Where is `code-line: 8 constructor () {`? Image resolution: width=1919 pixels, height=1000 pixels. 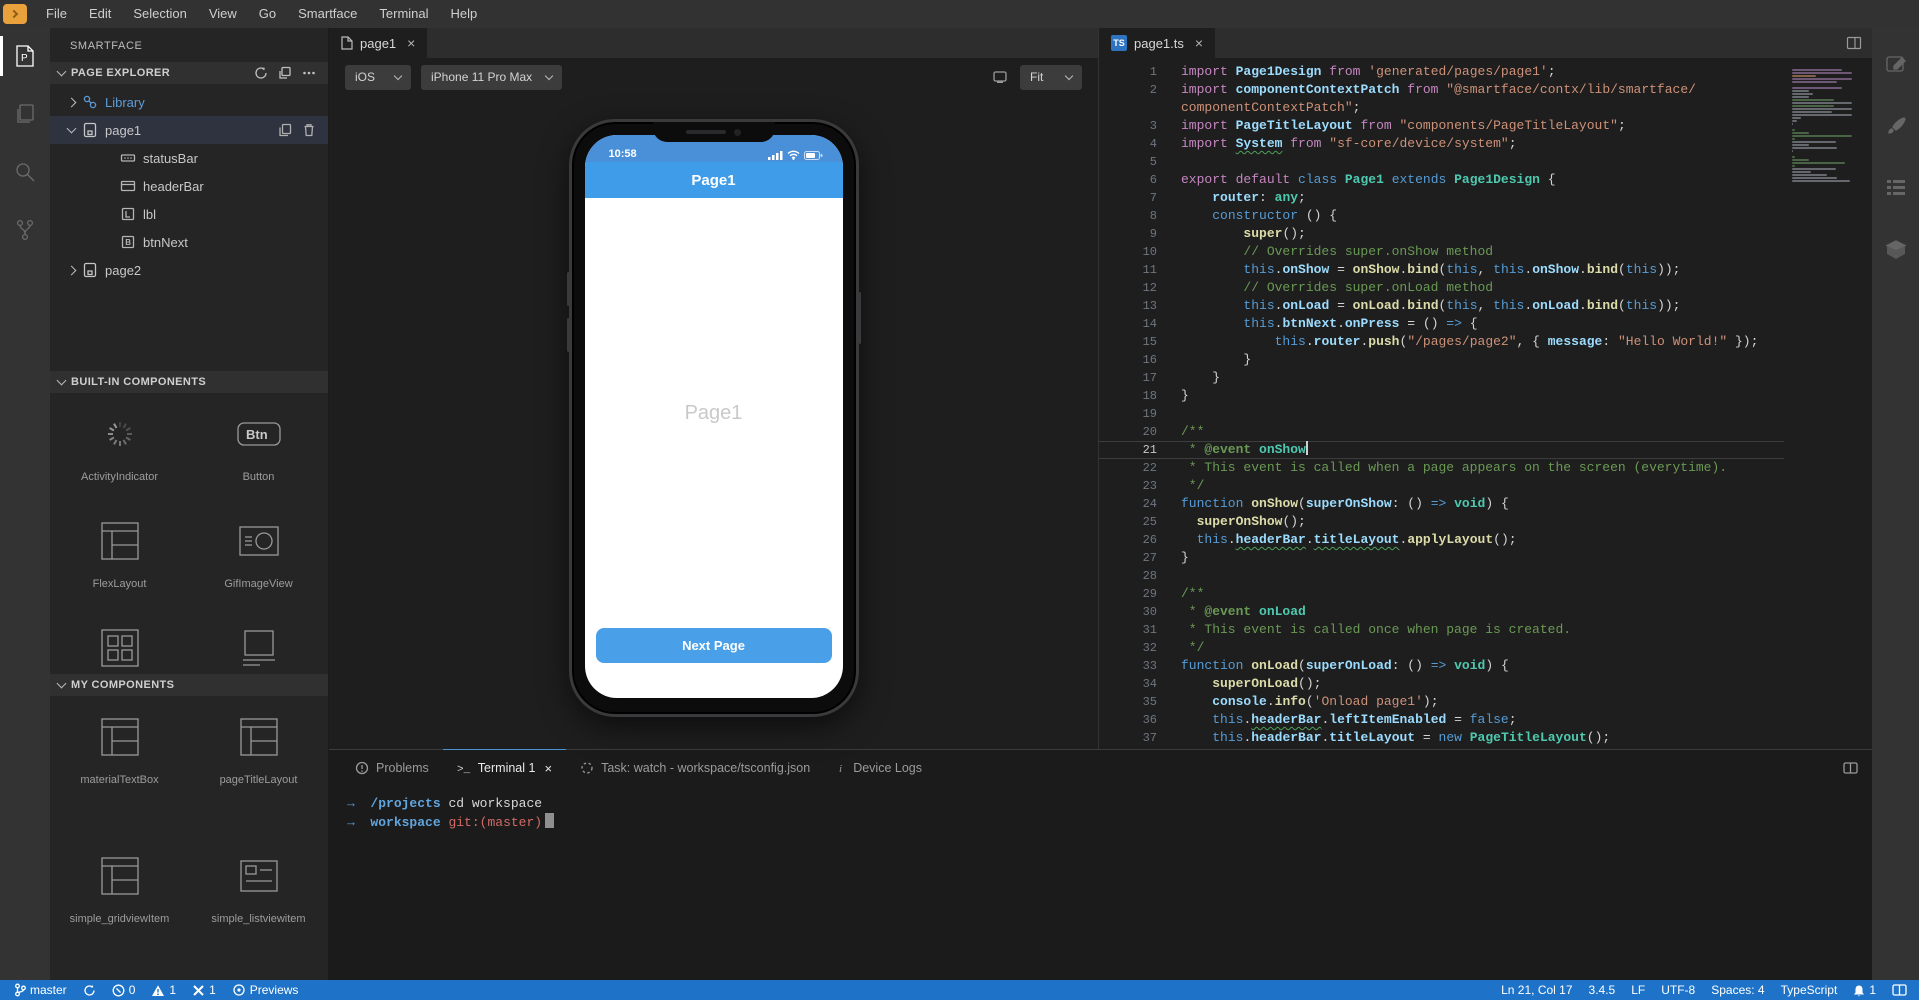 code-line: 8 constructor () { is located at coordinates (1441, 216).